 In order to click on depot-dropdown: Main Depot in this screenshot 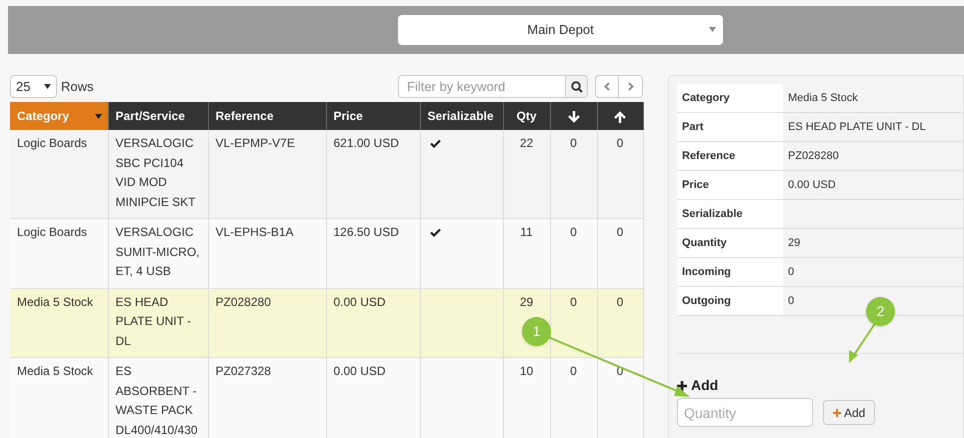, I will do `click(560, 30)`.